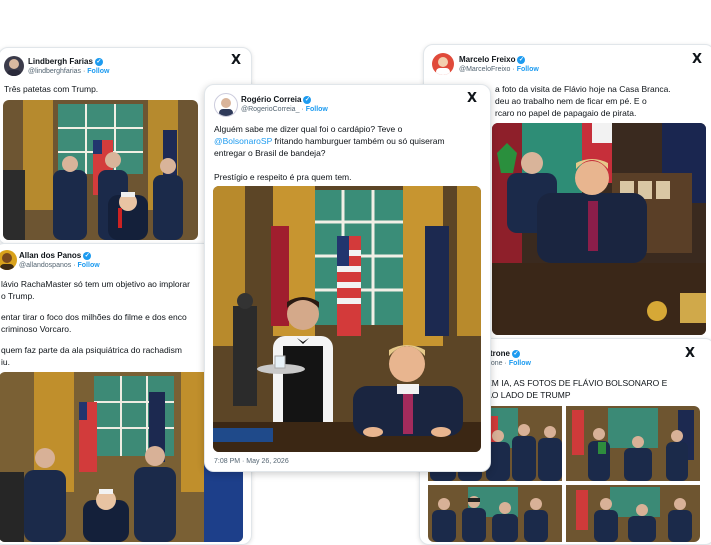 This screenshot has height=545, width=711. What do you see at coordinates (36, 329) in the screenshot?
I see `tweet-line: criminoso Vorcaro.` at bounding box center [36, 329].